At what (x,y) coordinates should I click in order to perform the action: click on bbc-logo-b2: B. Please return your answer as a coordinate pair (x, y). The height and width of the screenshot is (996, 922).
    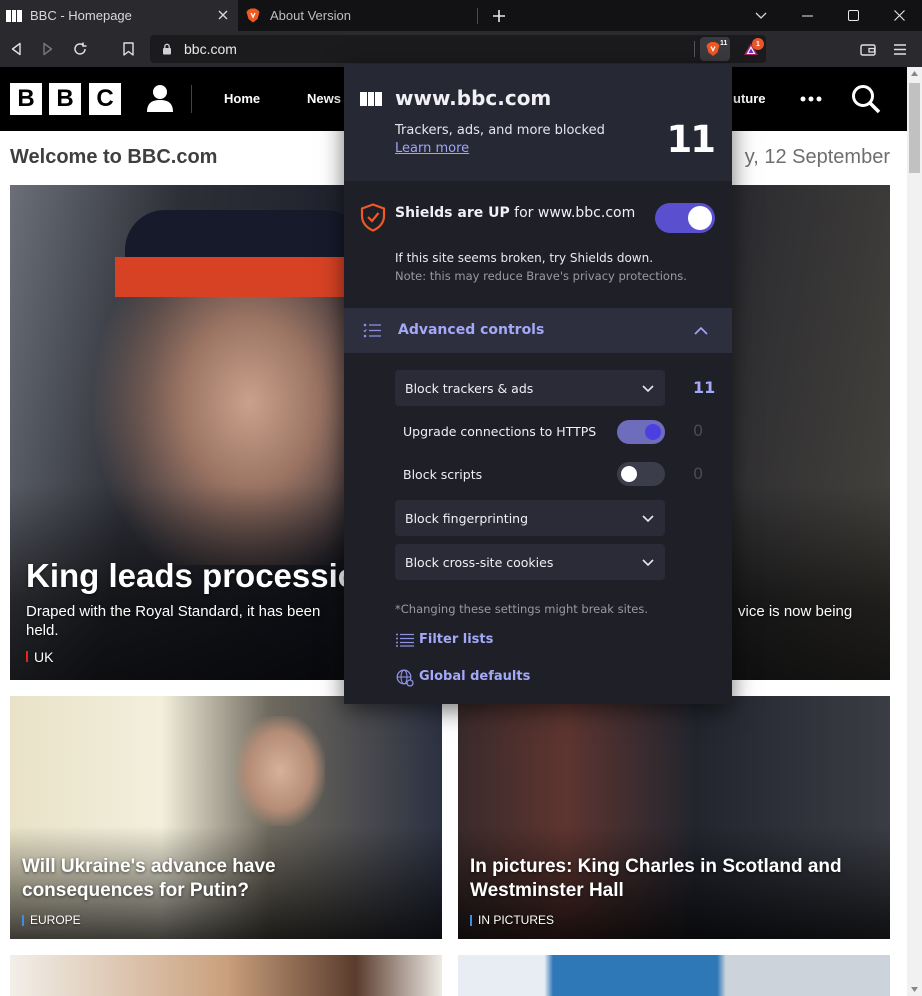
    Looking at the image, I should click on (65, 99).